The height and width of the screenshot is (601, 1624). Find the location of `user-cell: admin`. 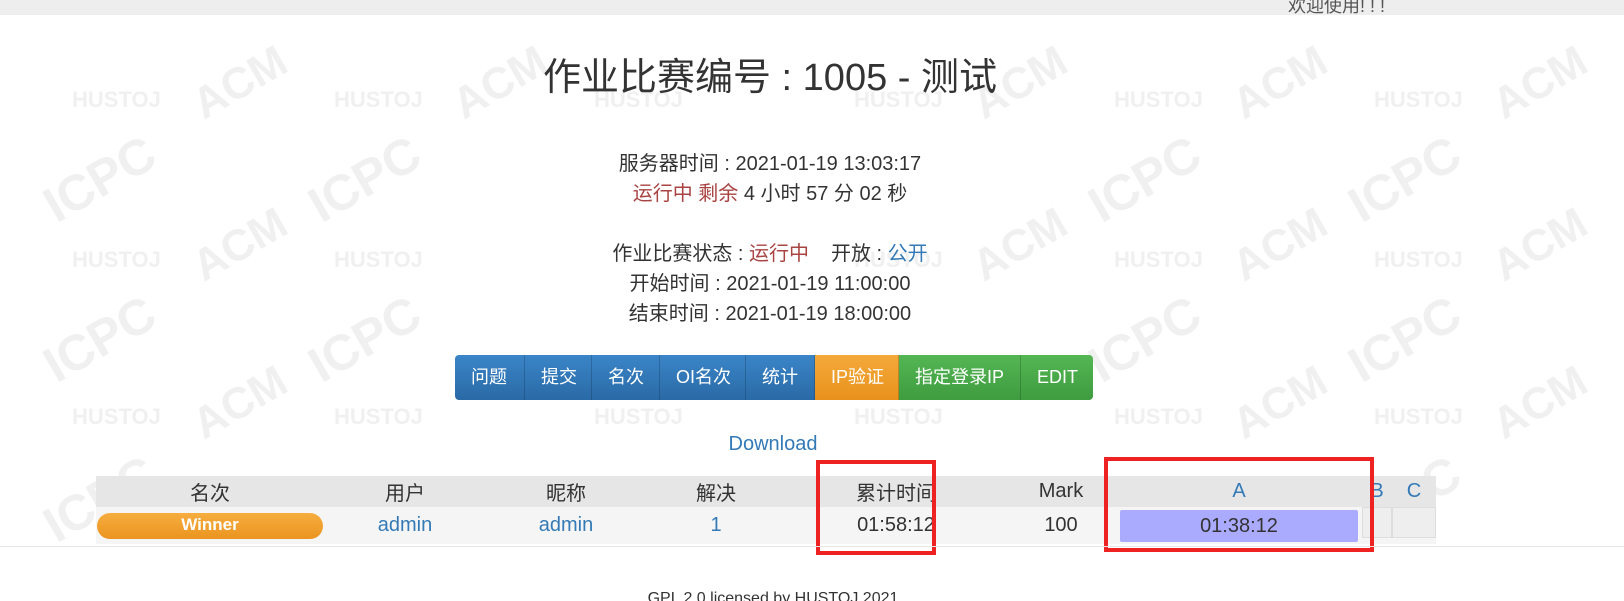

user-cell: admin is located at coordinates (405, 525).